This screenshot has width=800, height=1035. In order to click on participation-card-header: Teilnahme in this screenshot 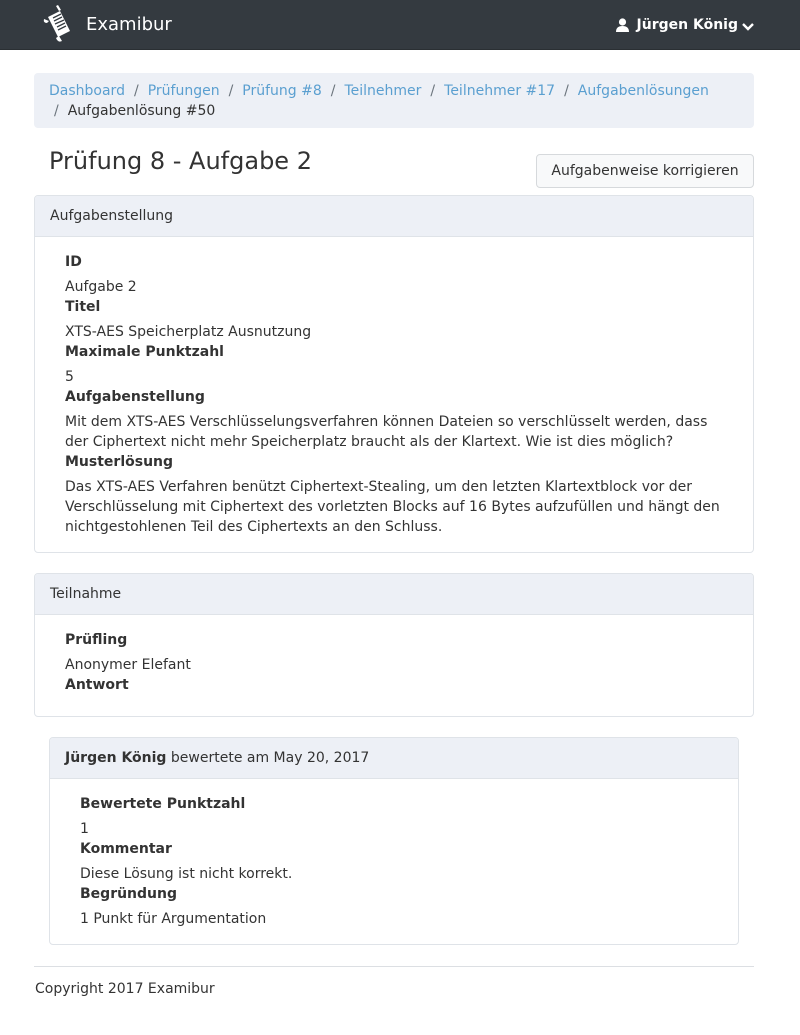, I will do `click(394, 594)`.